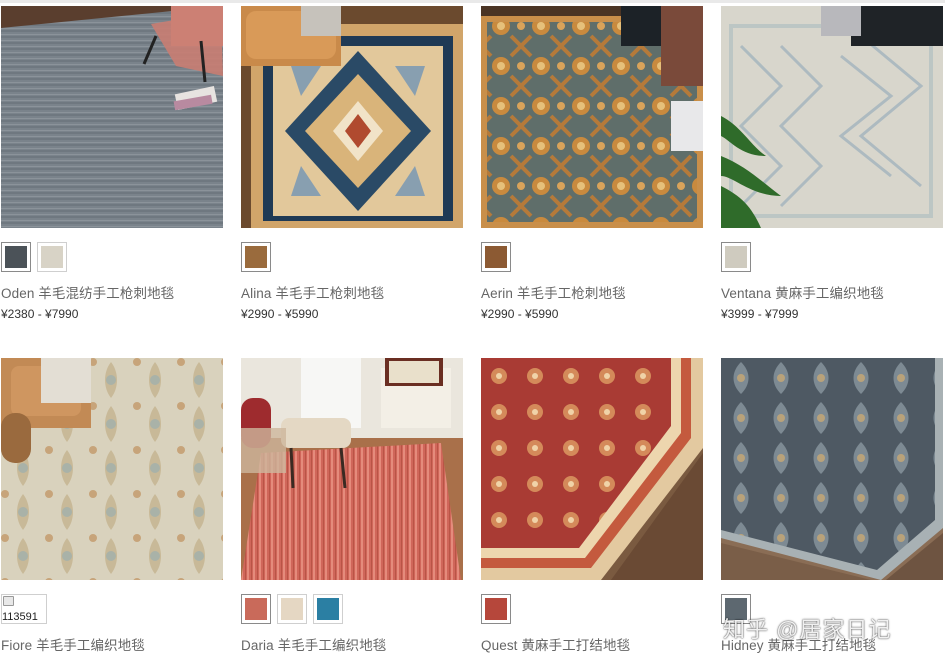 The height and width of the screenshot is (665, 945). I want to click on color-swatches-daria, so click(292, 609).